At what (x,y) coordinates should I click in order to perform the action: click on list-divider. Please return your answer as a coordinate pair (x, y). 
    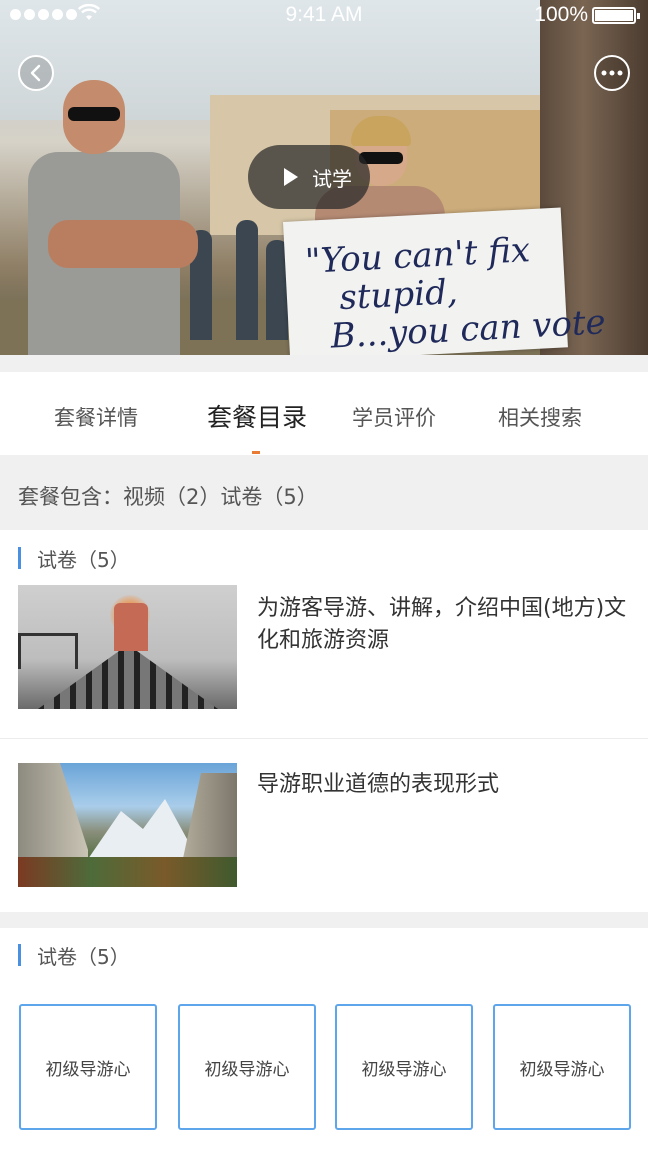
    Looking at the image, I should click on (324, 738).